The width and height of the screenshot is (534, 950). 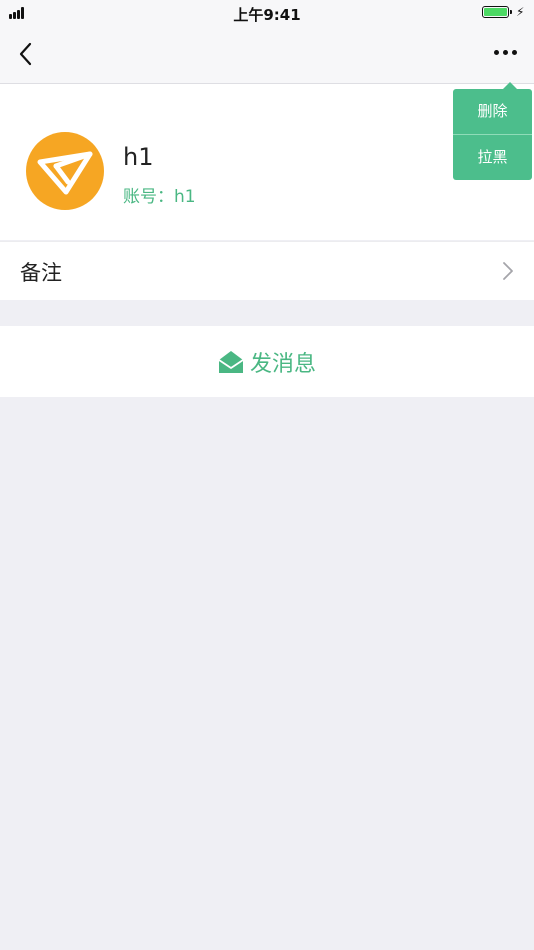 What do you see at coordinates (508, 271) in the screenshot?
I see `chevron-right-icon` at bounding box center [508, 271].